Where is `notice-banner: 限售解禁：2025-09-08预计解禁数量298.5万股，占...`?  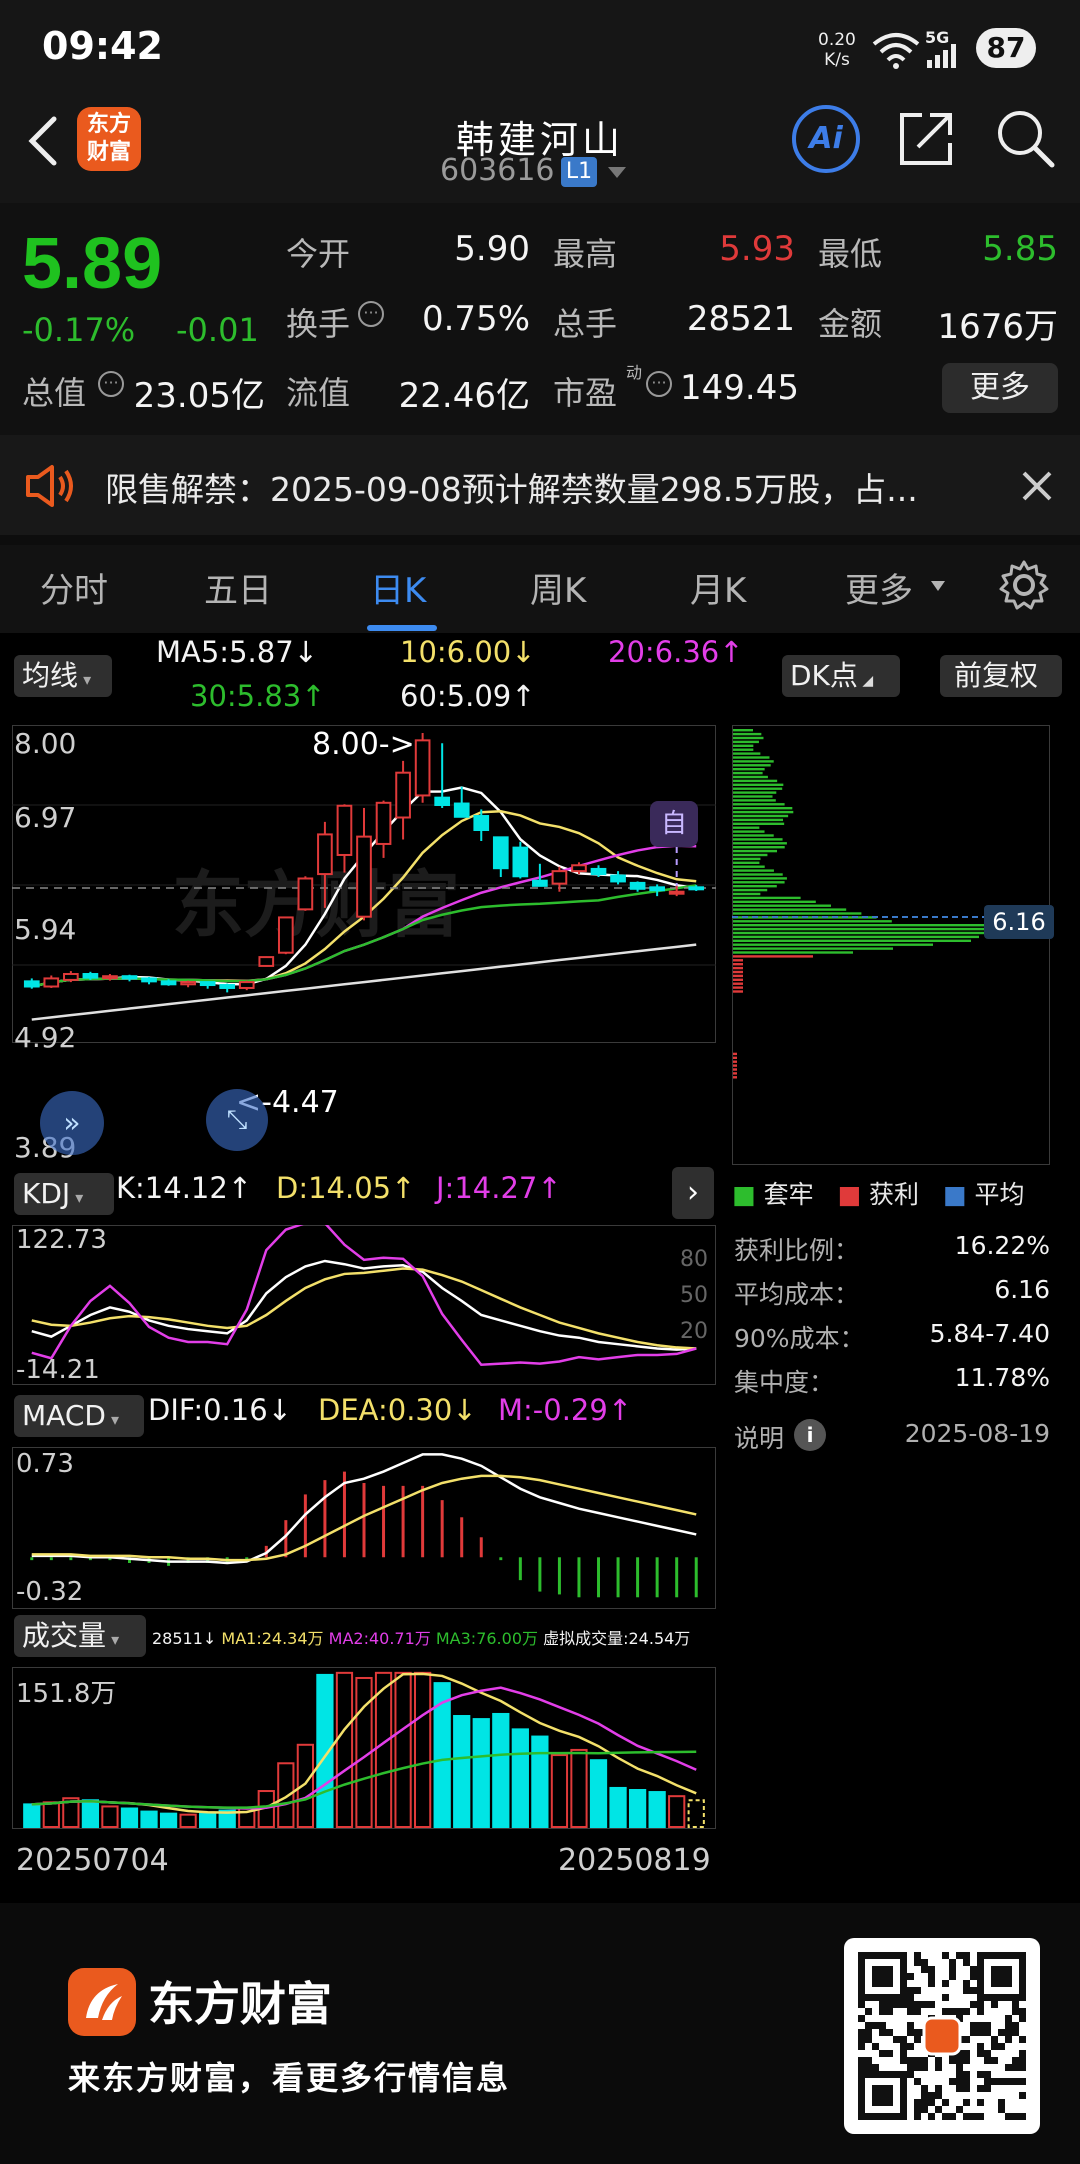 notice-banner: 限售解禁：2025-09-08预计解禁数量298.5万股，占... is located at coordinates (540, 485).